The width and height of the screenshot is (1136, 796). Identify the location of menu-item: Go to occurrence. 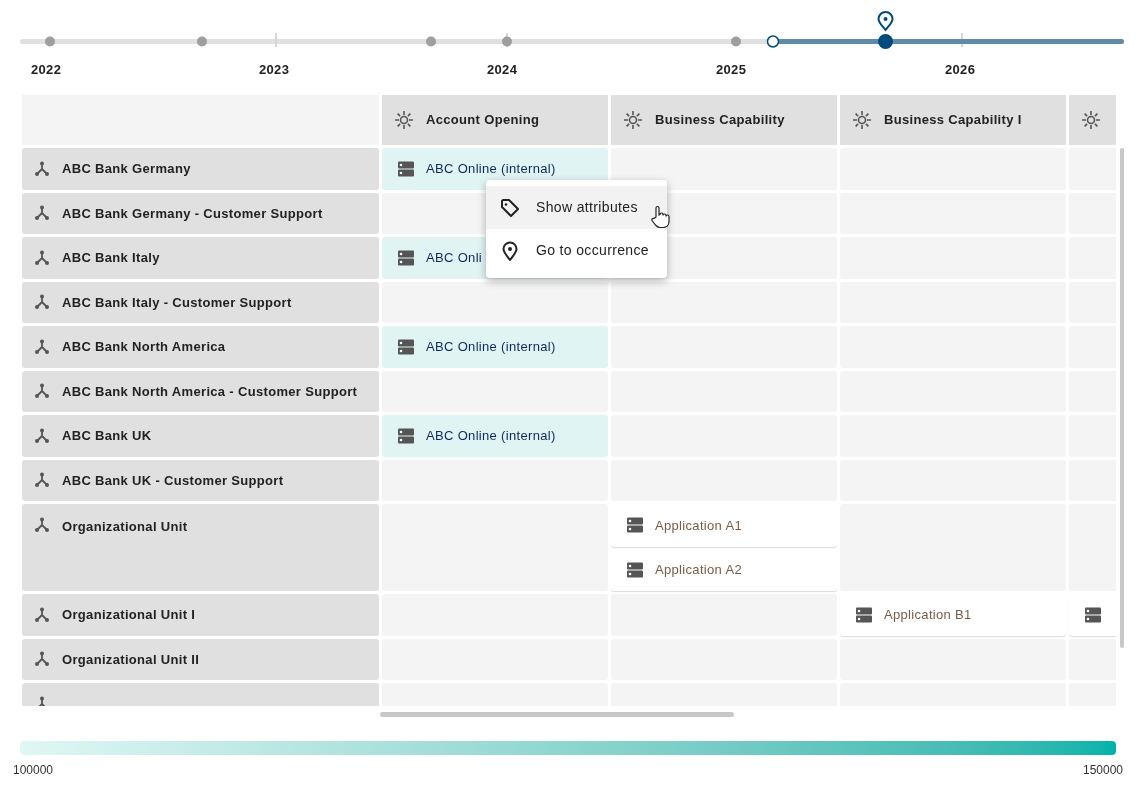
(576, 250).